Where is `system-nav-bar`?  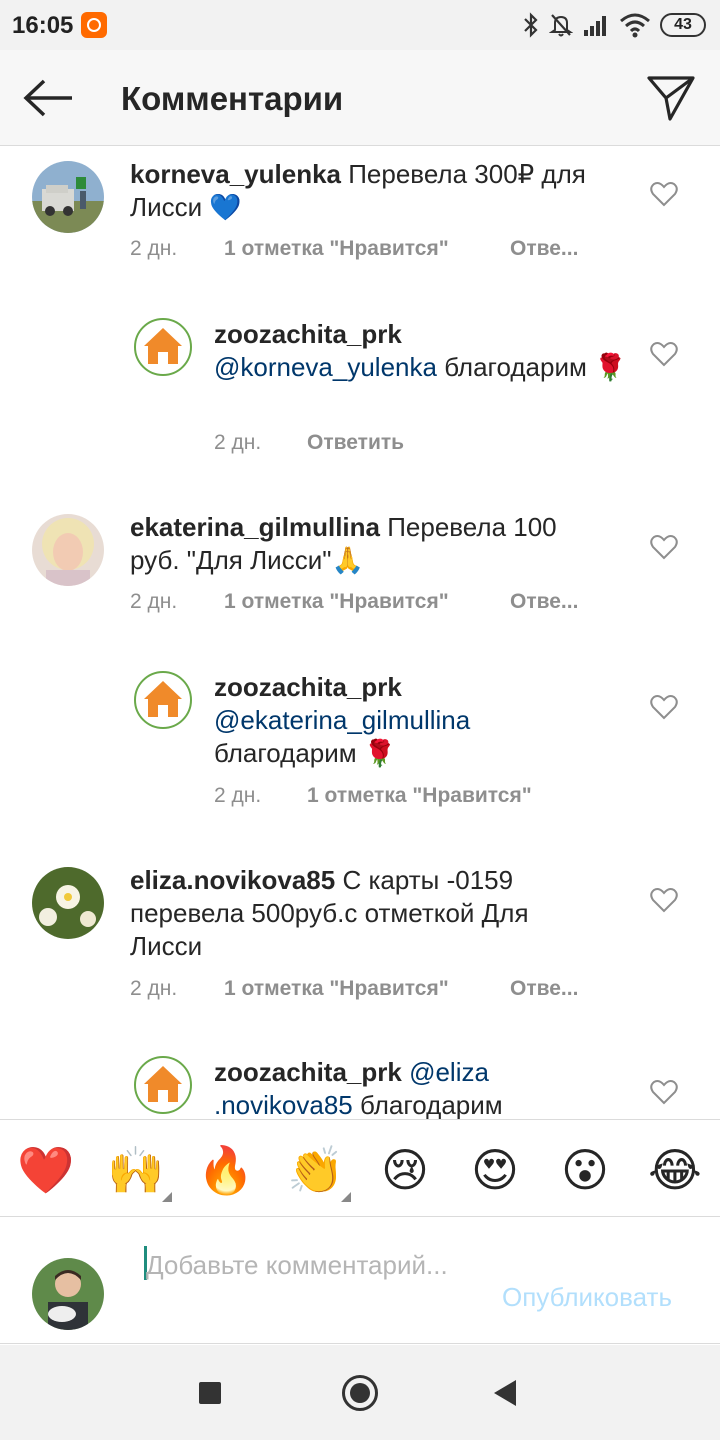
system-nav-bar is located at coordinates (360, 1392).